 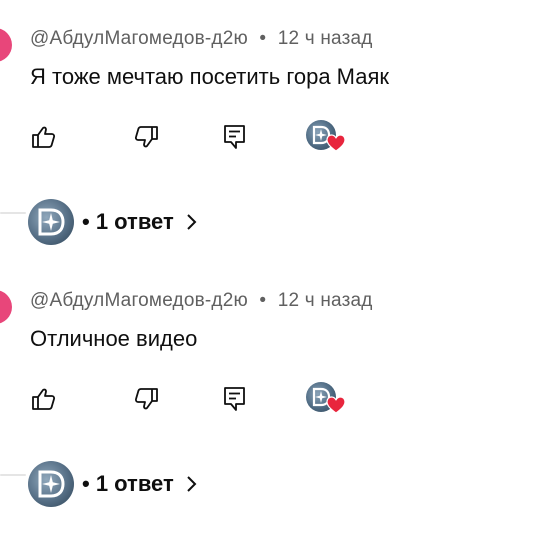 What do you see at coordinates (114, 338) in the screenshot?
I see `comment-text: Отличное видео` at bounding box center [114, 338].